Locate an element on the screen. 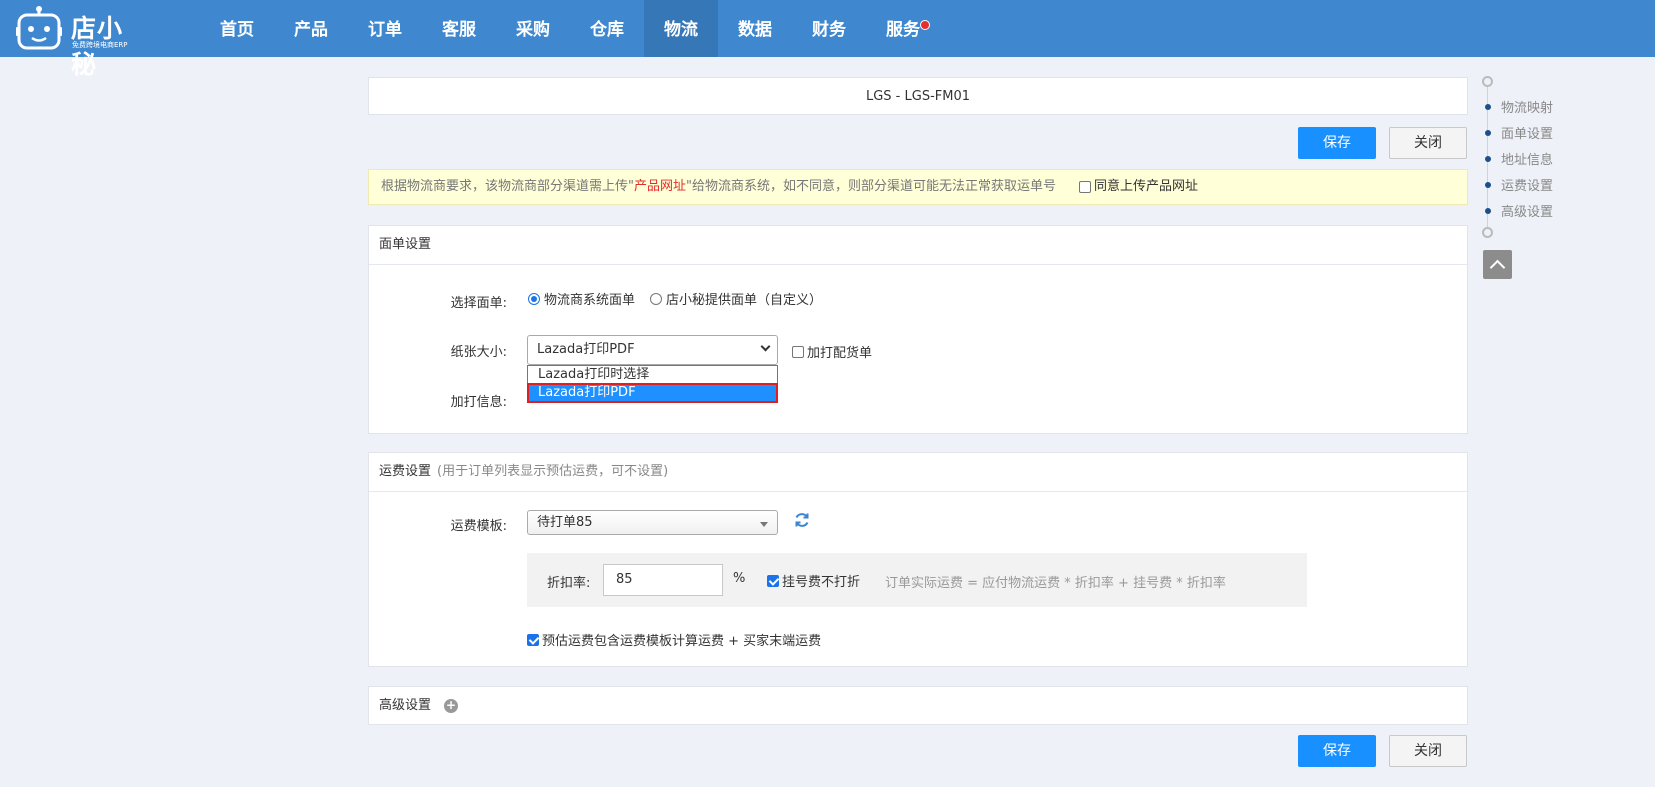 The height and width of the screenshot is (787, 1655). percent-sign: % is located at coordinates (739, 578).